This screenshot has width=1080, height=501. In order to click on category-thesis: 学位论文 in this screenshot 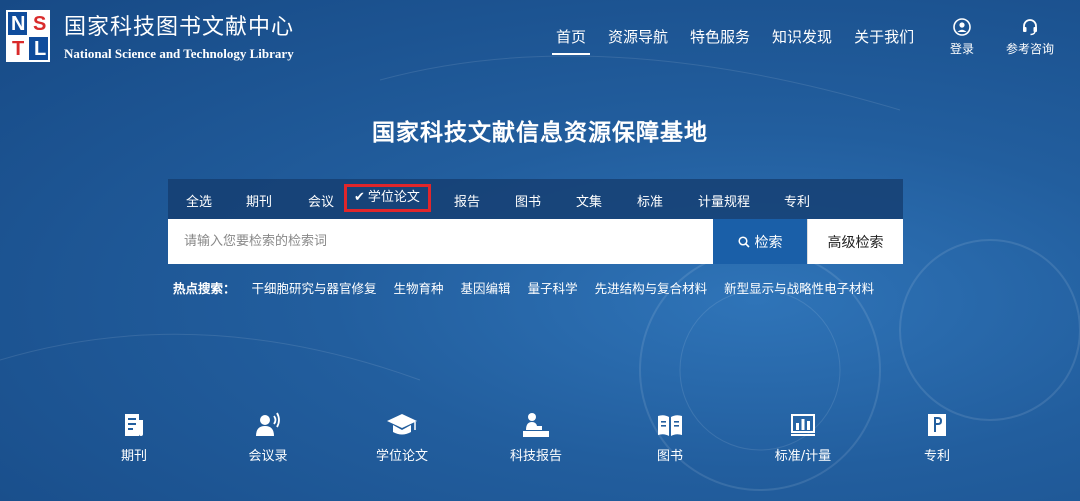, I will do `click(402, 438)`.